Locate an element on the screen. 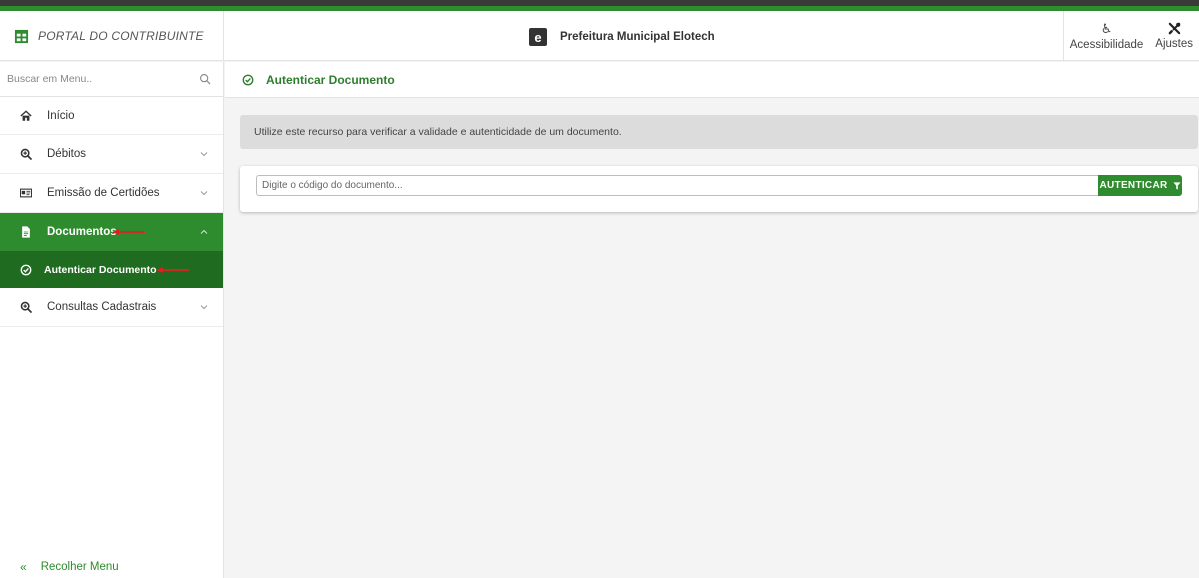 This screenshot has height=578, width=1199. sidebar-item-label: Autenticar Documento is located at coordinates (100, 269).